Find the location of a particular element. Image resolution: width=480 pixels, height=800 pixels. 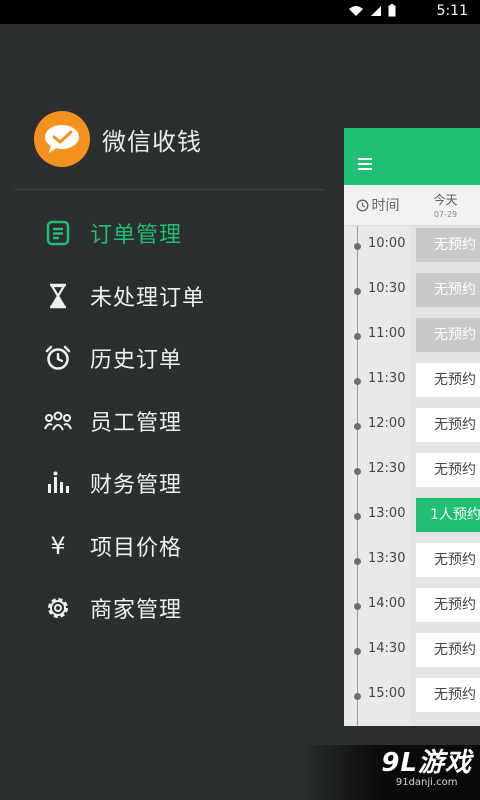

time-column-header: 时间 is located at coordinates (377, 205).